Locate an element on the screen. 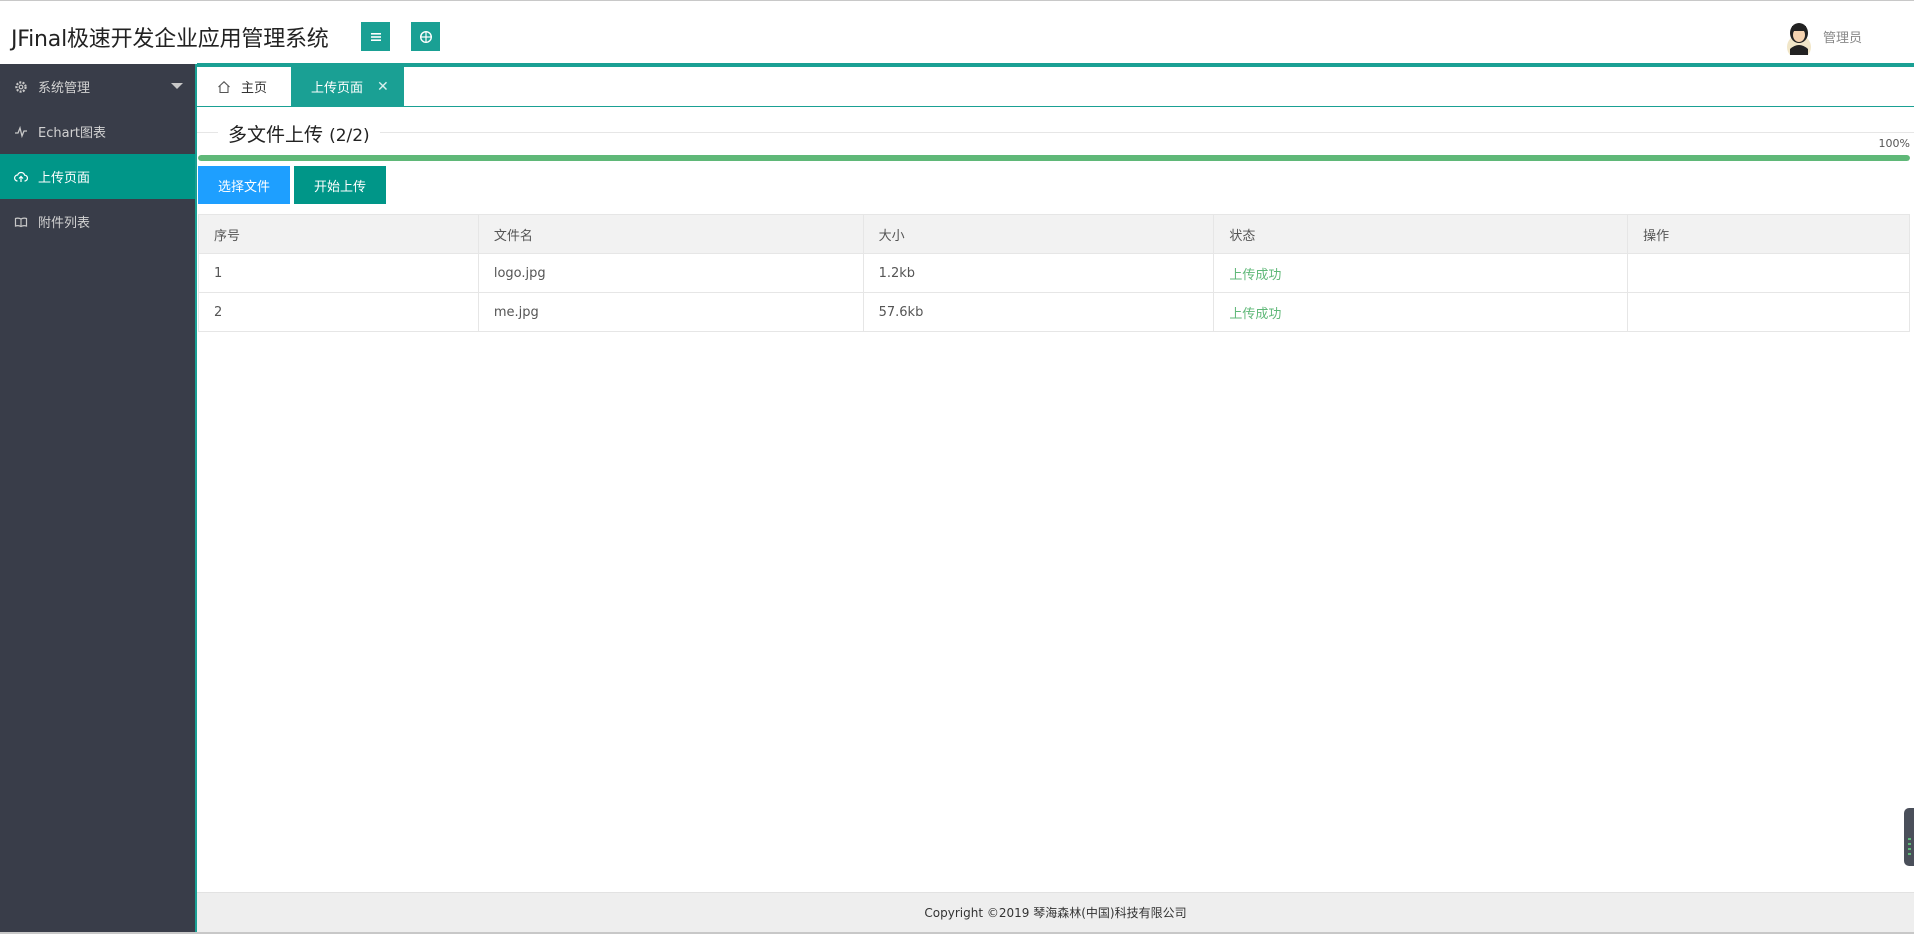 The image size is (1914, 934). sidebar-item-label: 上传页面 is located at coordinates (64, 178).